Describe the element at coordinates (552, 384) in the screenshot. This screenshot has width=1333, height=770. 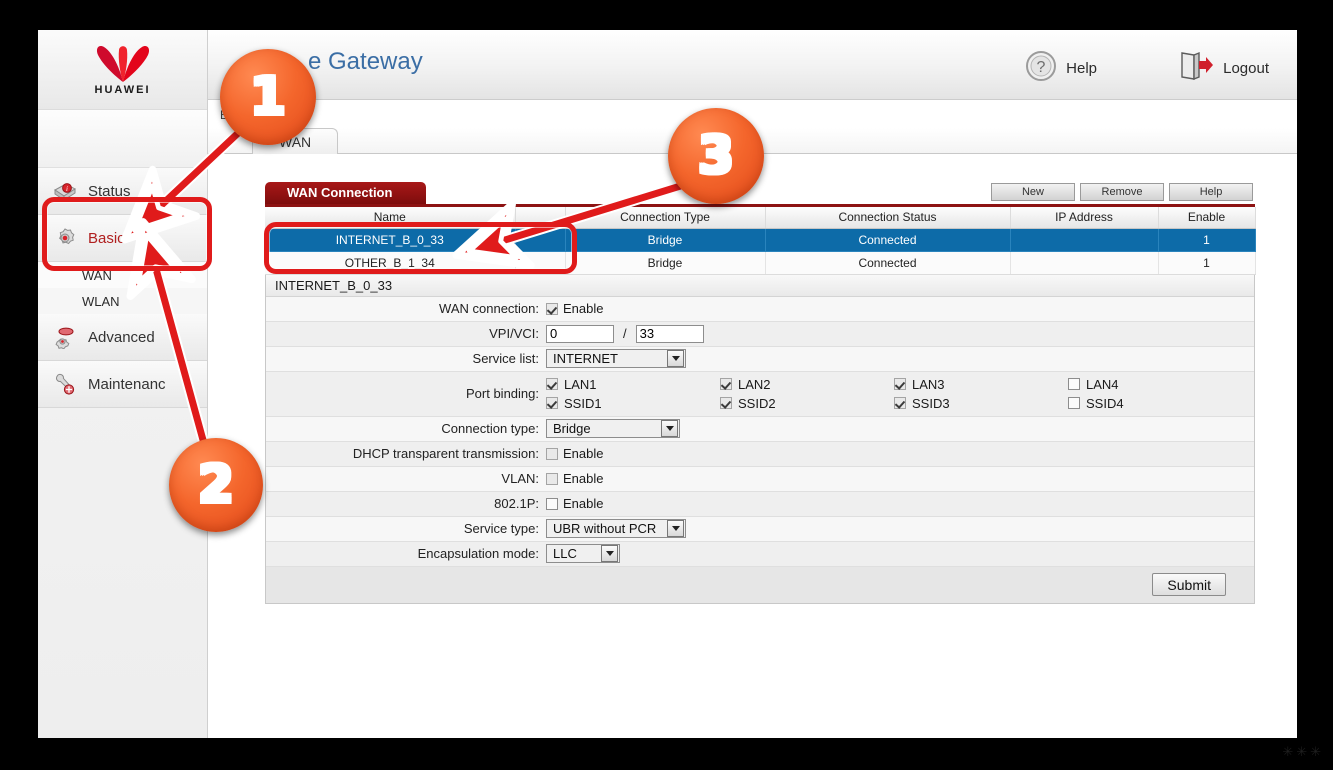
I see `lan1-checkbox` at that location.